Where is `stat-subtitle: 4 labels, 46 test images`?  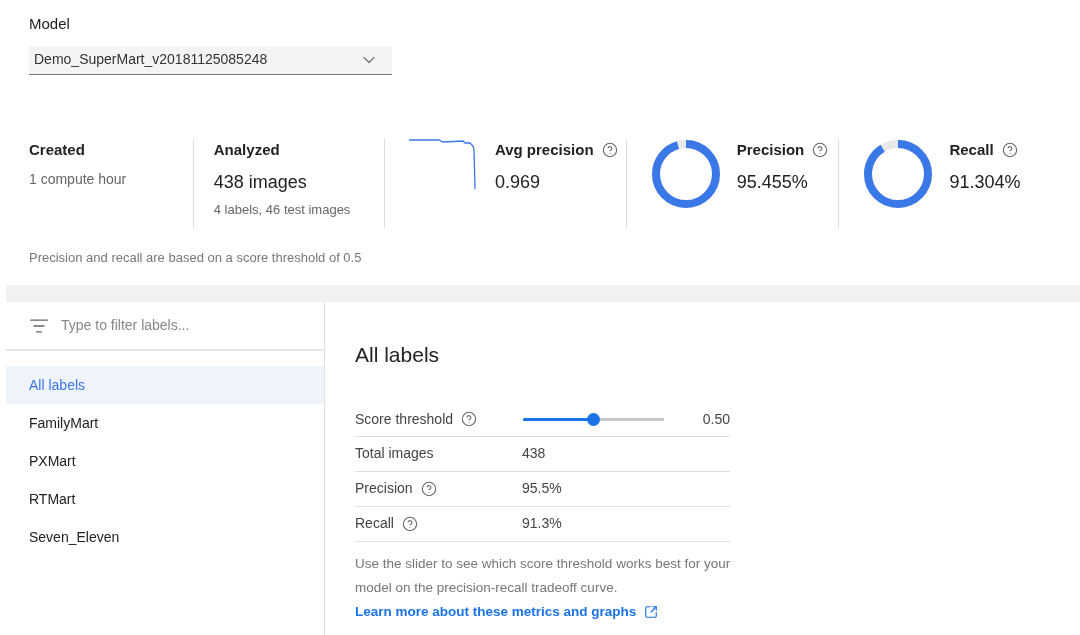 stat-subtitle: 4 labels, 46 test images is located at coordinates (282, 210).